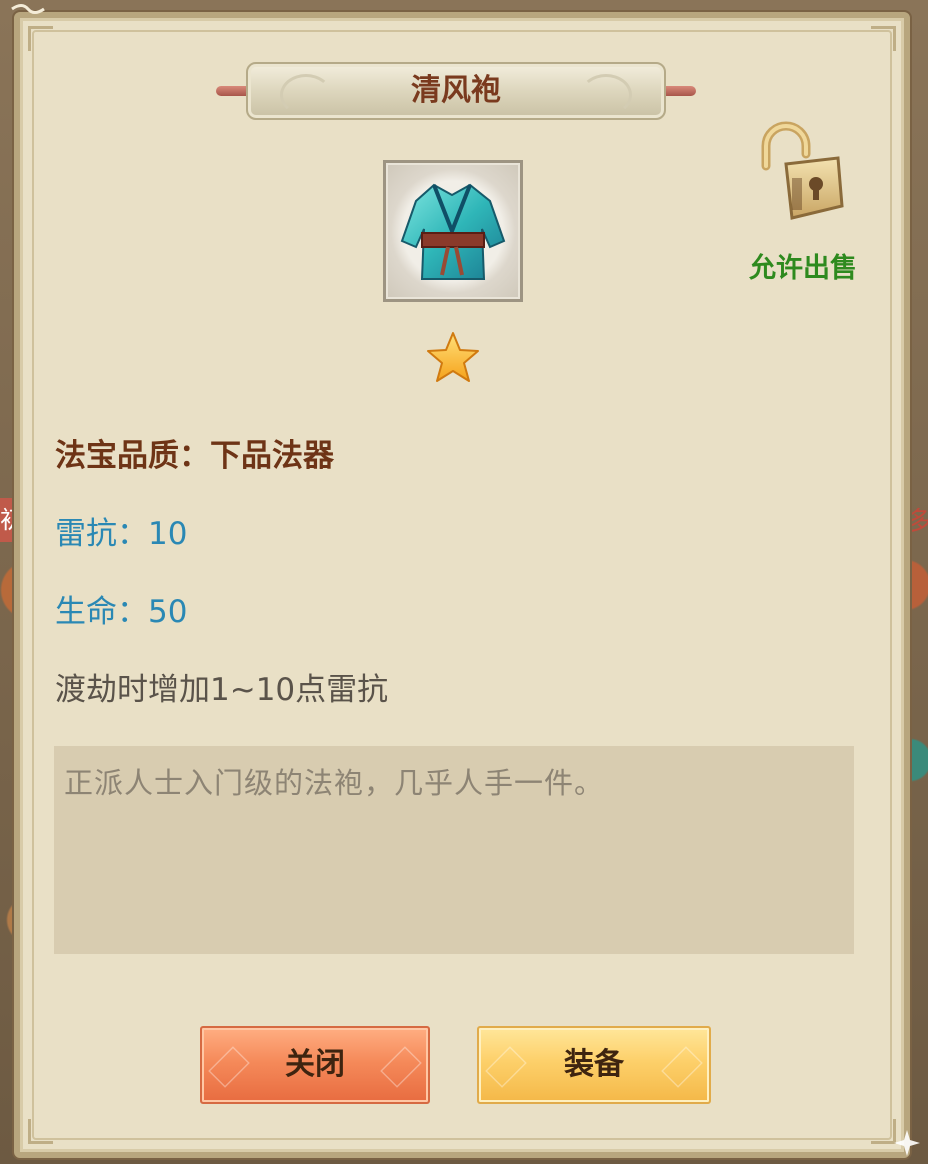 This screenshot has height=1164, width=928. What do you see at coordinates (121, 534) in the screenshot?
I see `thunder-resist-stat: 雷抗：10` at bounding box center [121, 534].